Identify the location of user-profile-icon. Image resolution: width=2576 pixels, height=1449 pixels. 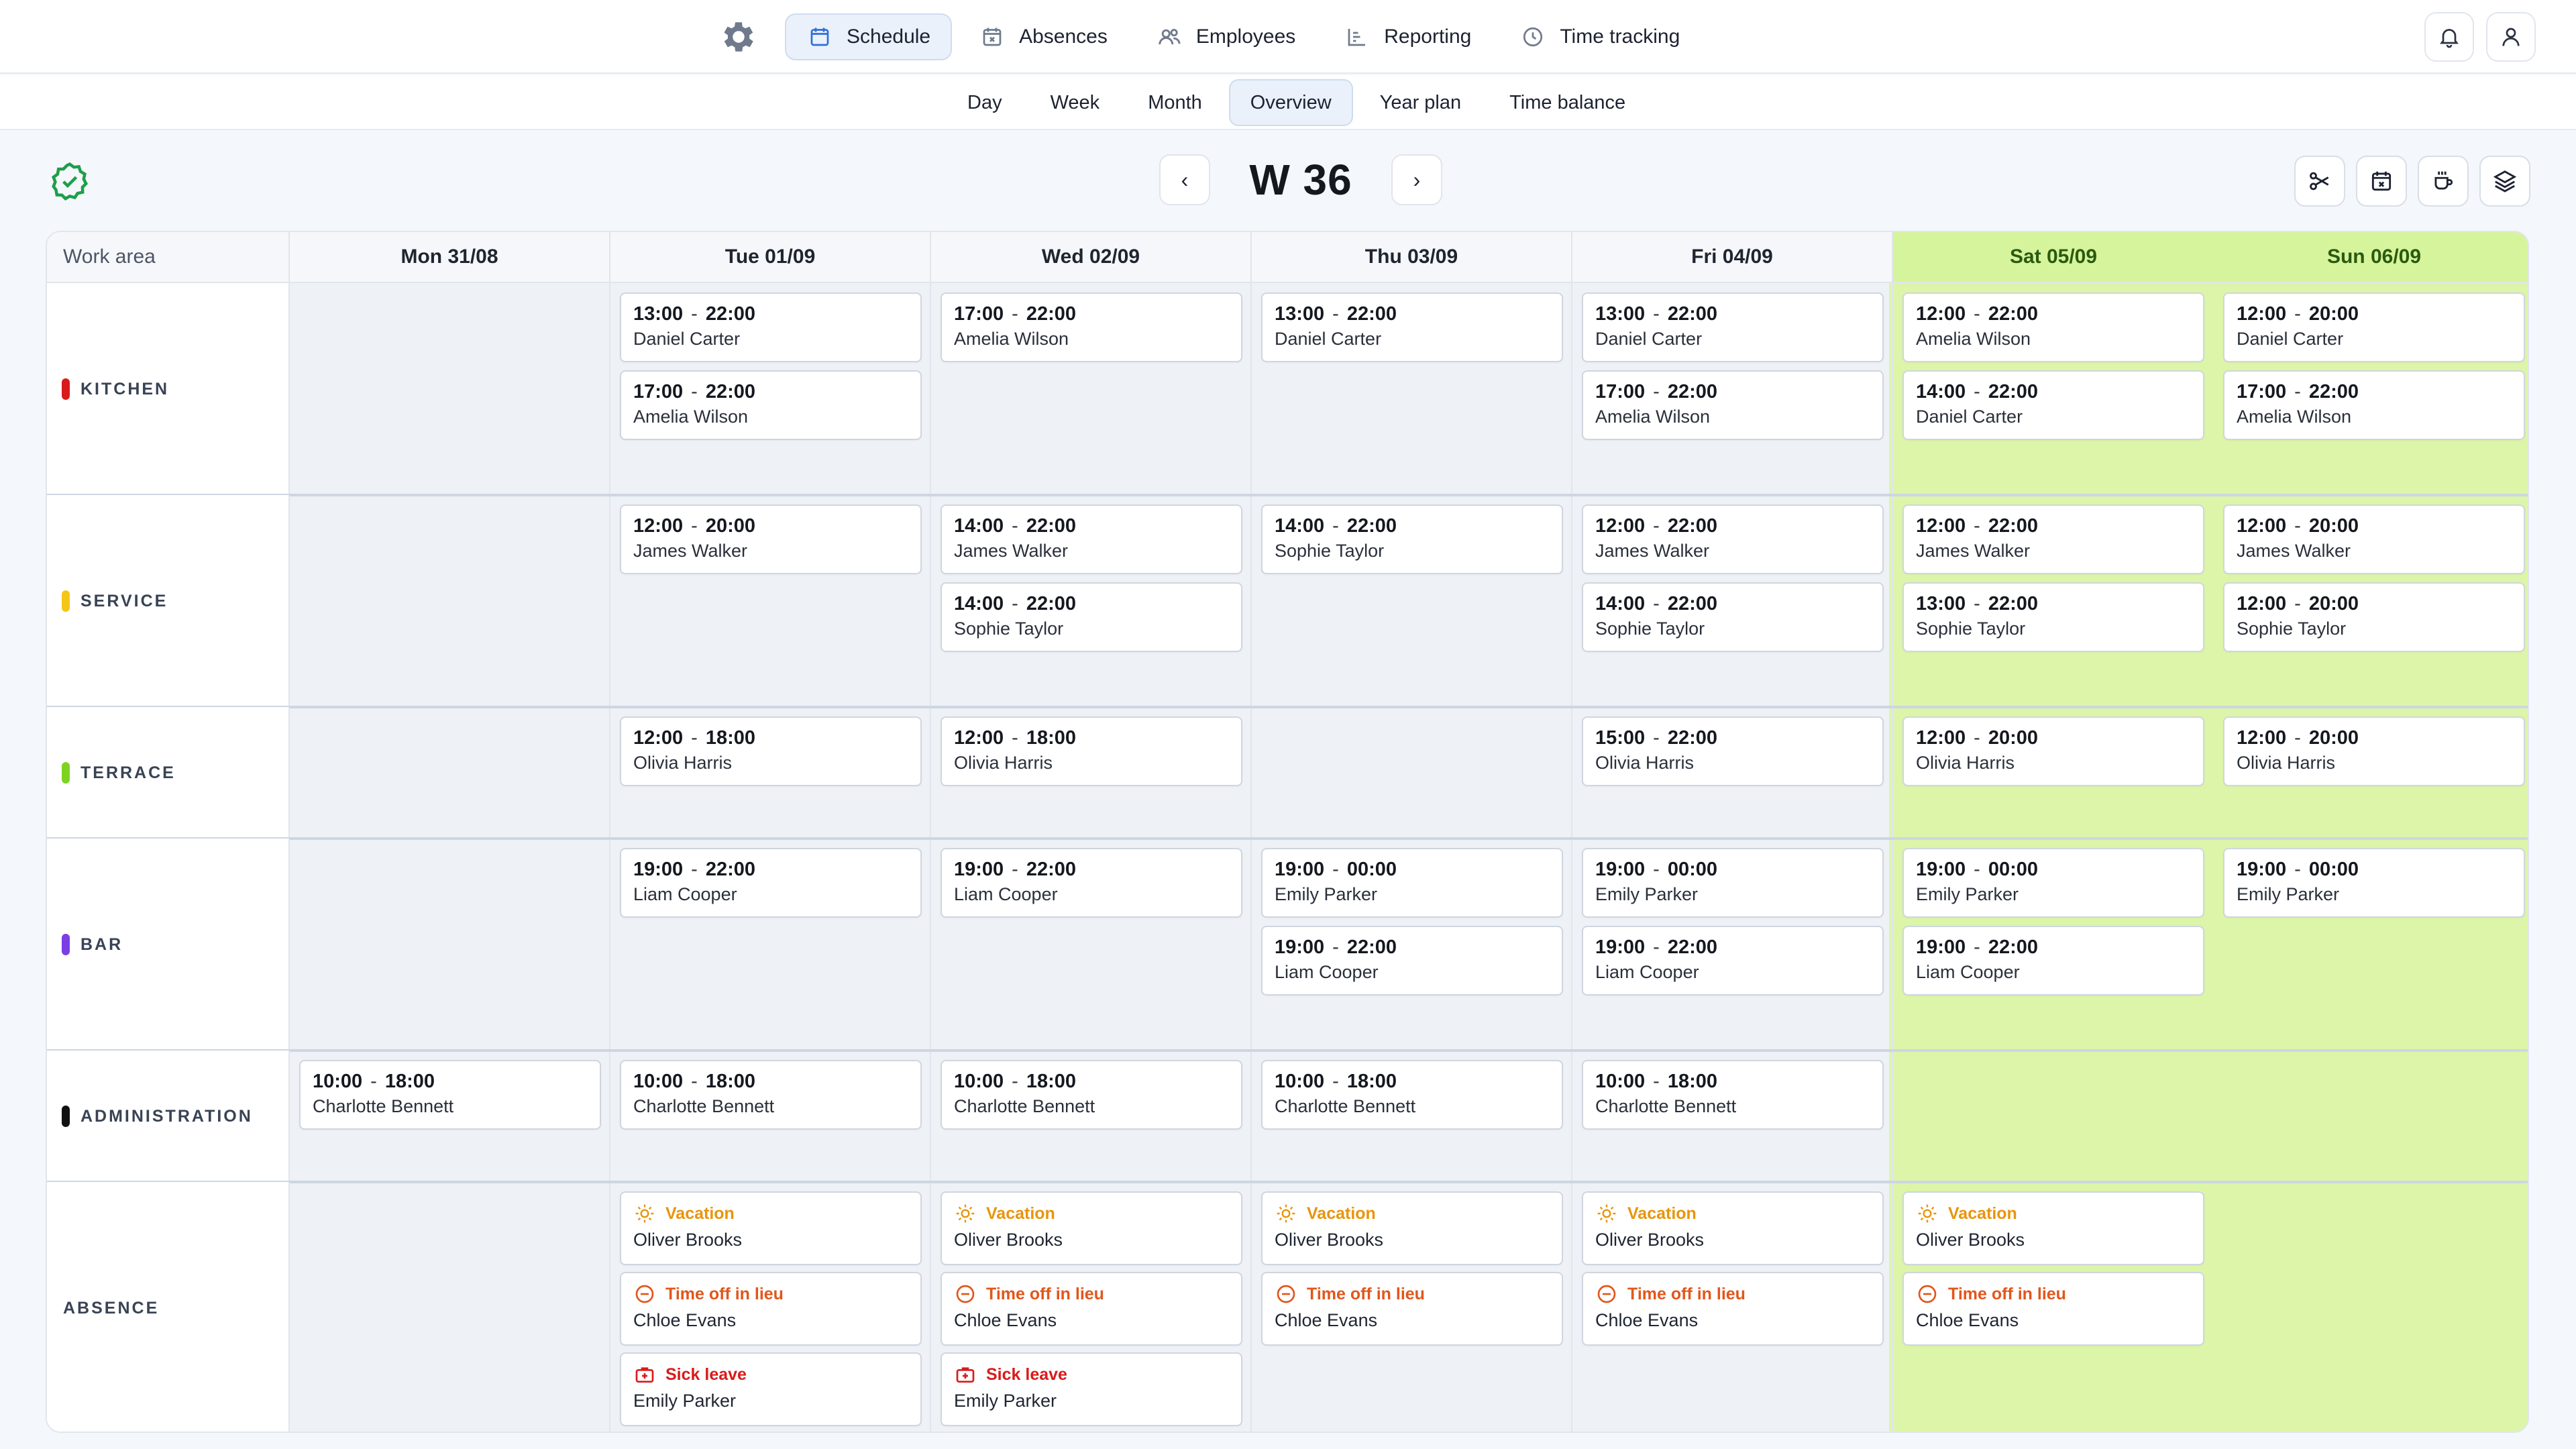
(2511, 37).